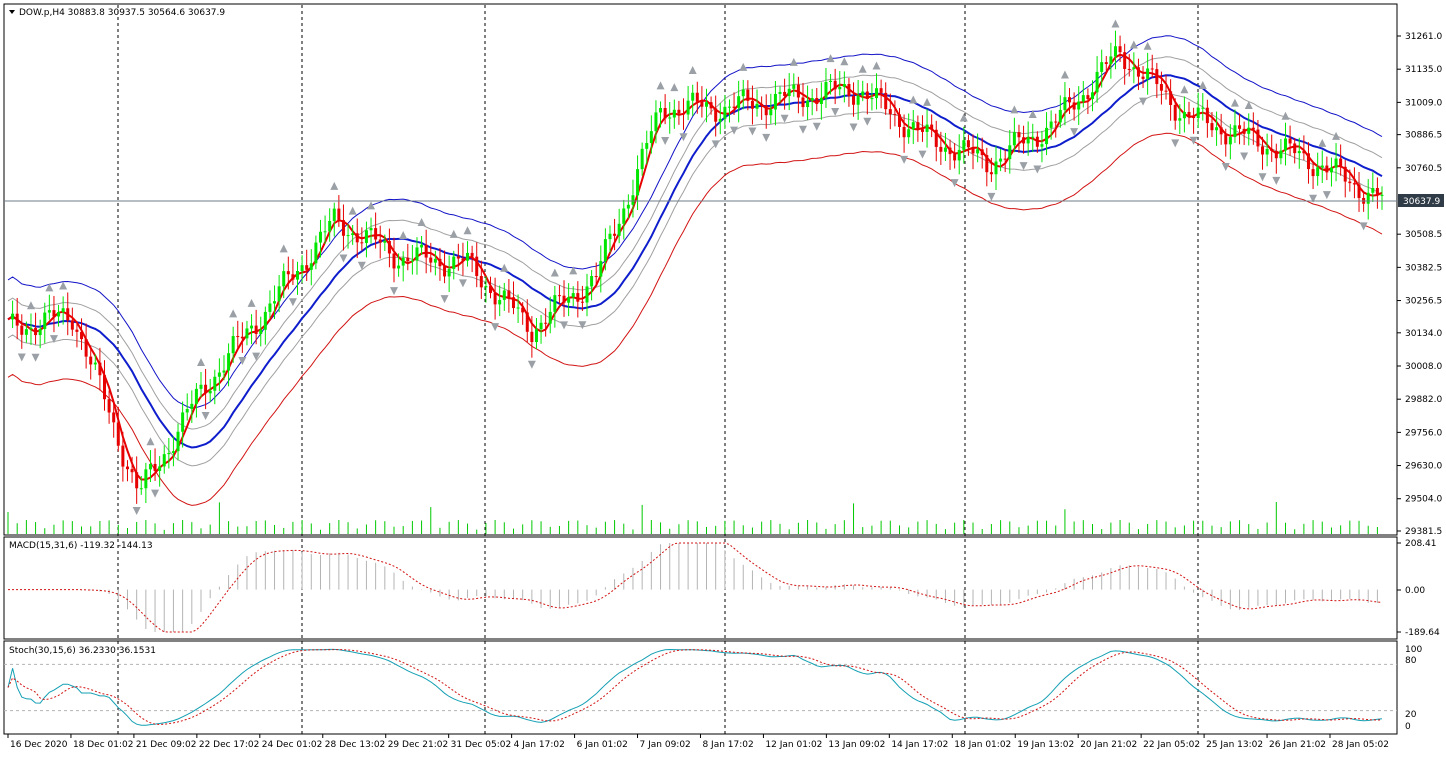 The height and width of the screenshot is (760, 1446). Describe the element at coordinates (1423, 302) in the screenshot. I see `price-tick-label: 30256.5` at that location.